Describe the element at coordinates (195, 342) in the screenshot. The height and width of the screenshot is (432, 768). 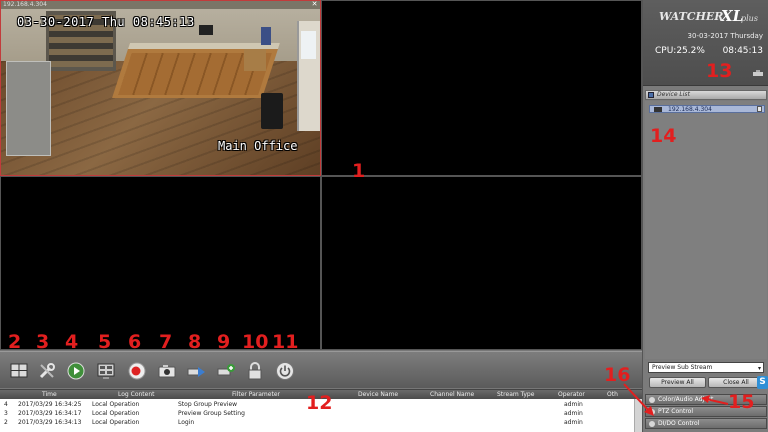
I see `annotation-8: 8` at that location.